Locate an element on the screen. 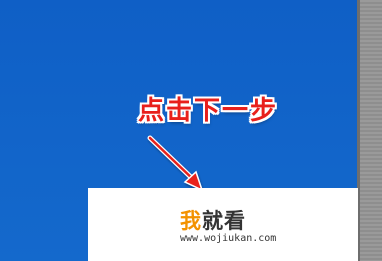  scrollbar-track is located at coordinates (371, 130).